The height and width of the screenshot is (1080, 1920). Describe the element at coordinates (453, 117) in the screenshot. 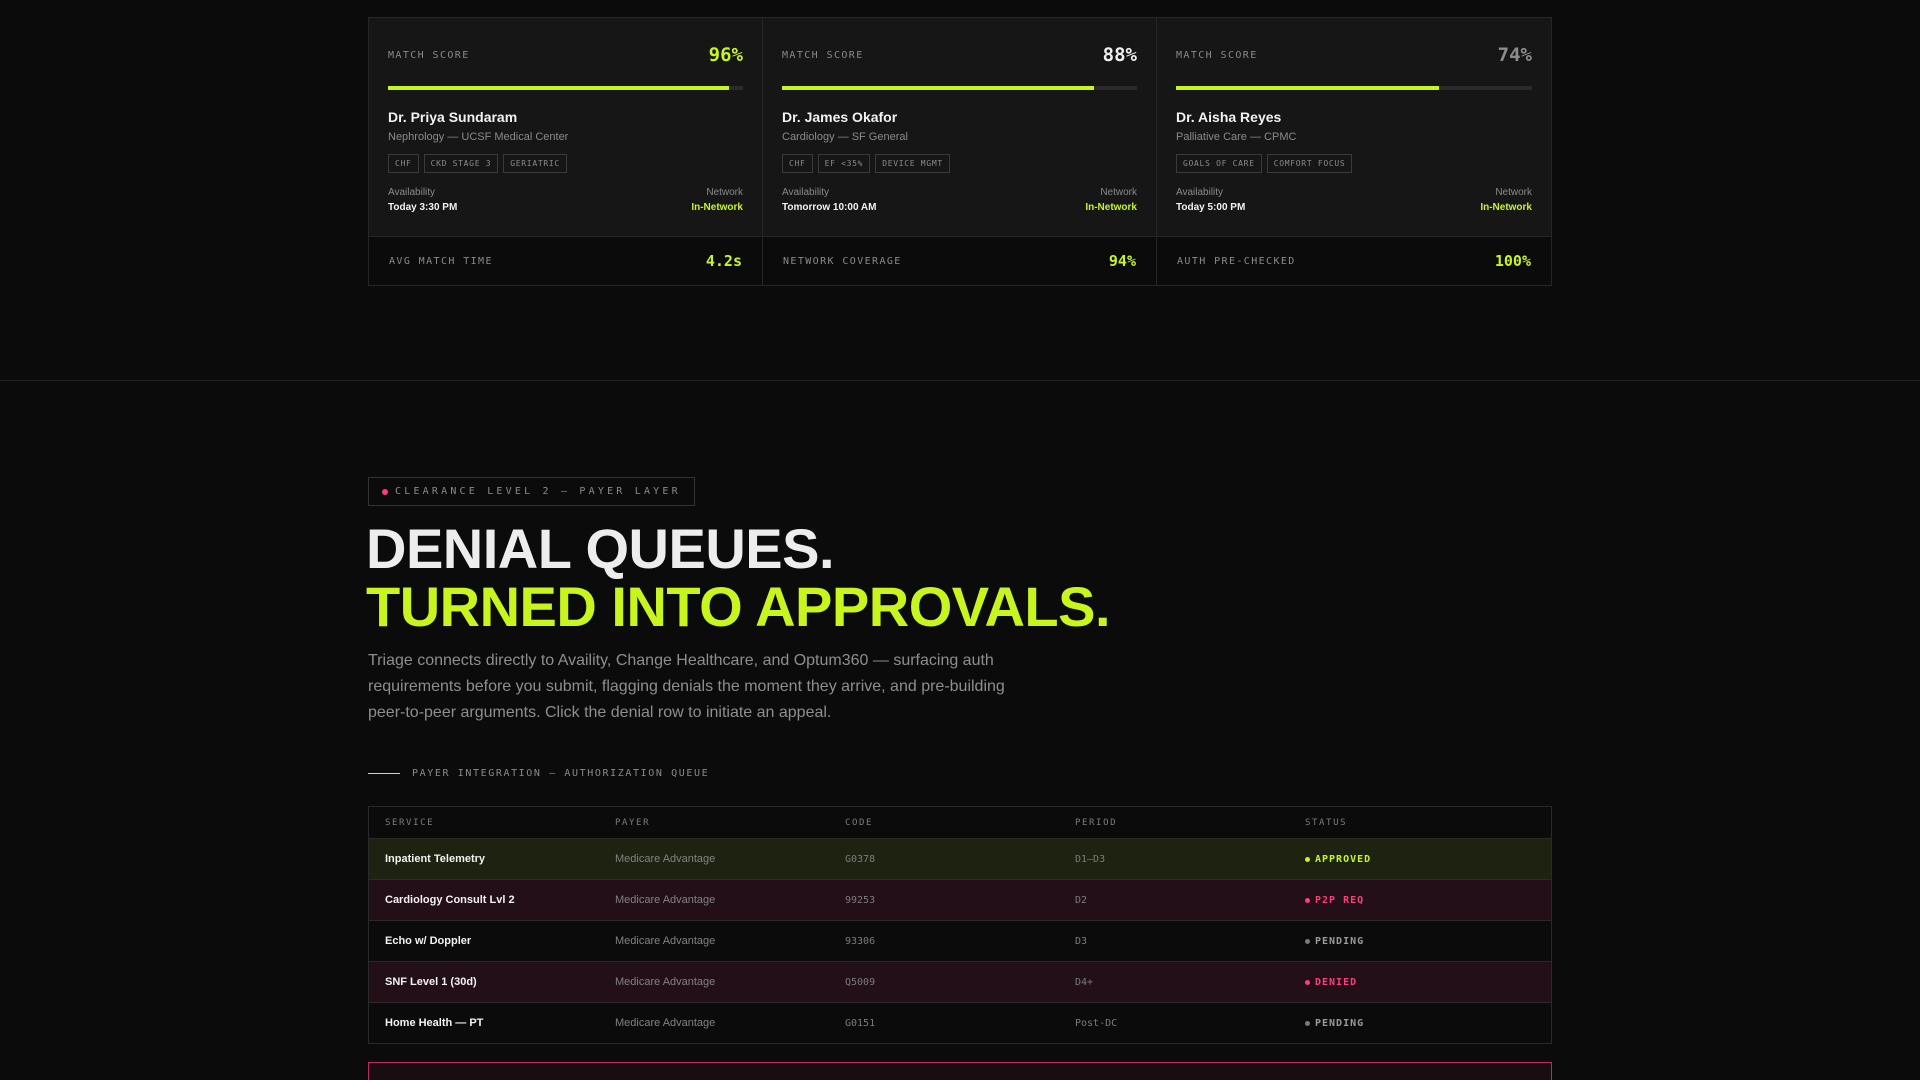

I see `specialist-name: Dr. Priya Sundaram` at that location.